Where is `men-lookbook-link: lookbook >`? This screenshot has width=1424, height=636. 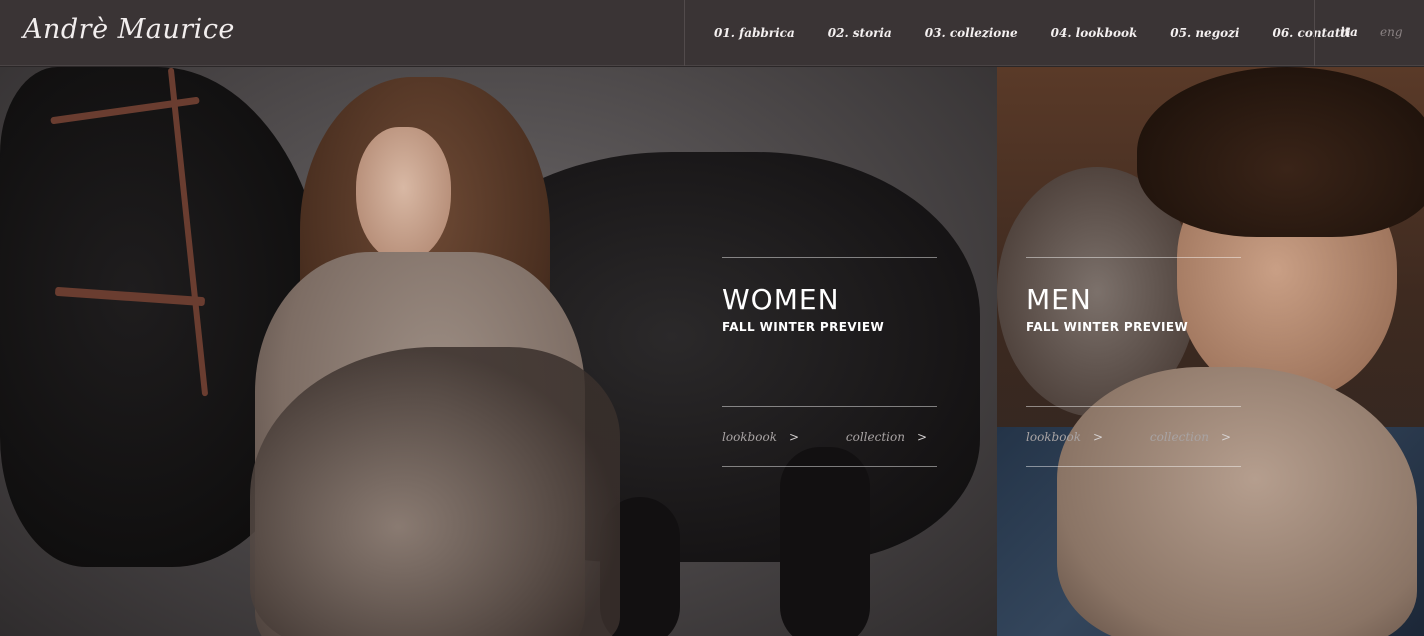 men-lookbook-link: lookbook > is located at coordinates (1064, 437).